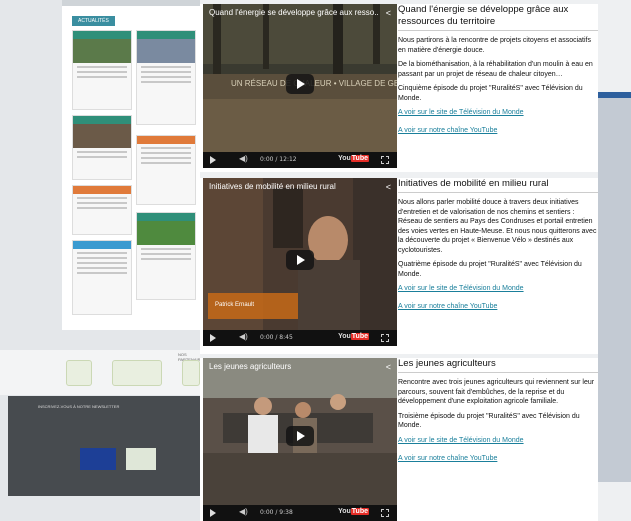 This screenshot has height=521, width=631. What do you see at coordinates (276, 337) in the screenshot?
I see `video-time: 0:00 / 8:45` at bounding box center [276, 337].